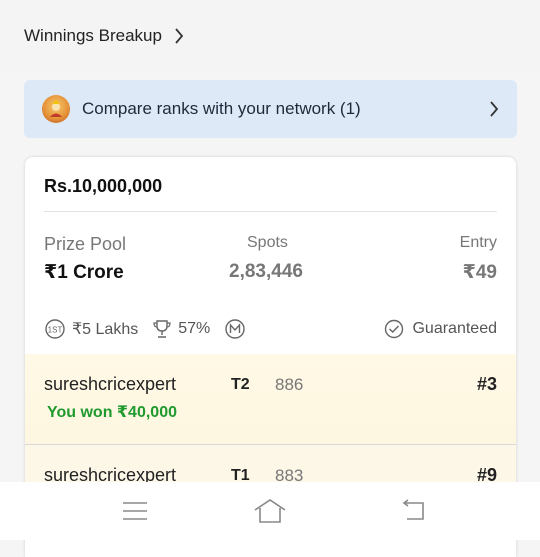 Image resolution: width=540 pixels, height=557 pixels. Describe the element at coordinates (240, 384) in the screenshot. I see `team-label: T2` at that location.